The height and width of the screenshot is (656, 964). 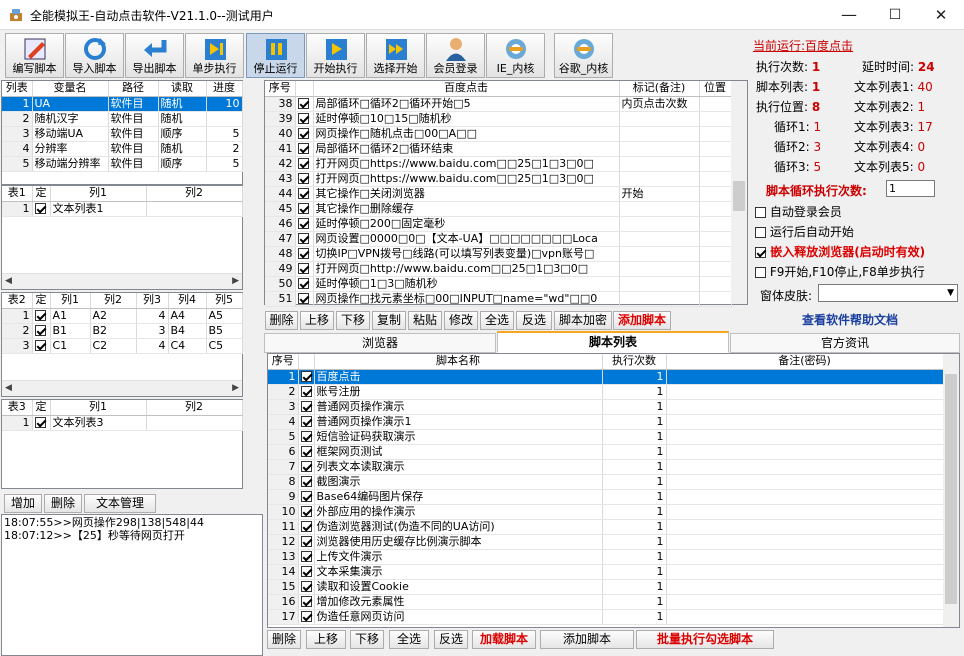 I want to click on script-list-button-2: 上移, so click(x=326, y=639).